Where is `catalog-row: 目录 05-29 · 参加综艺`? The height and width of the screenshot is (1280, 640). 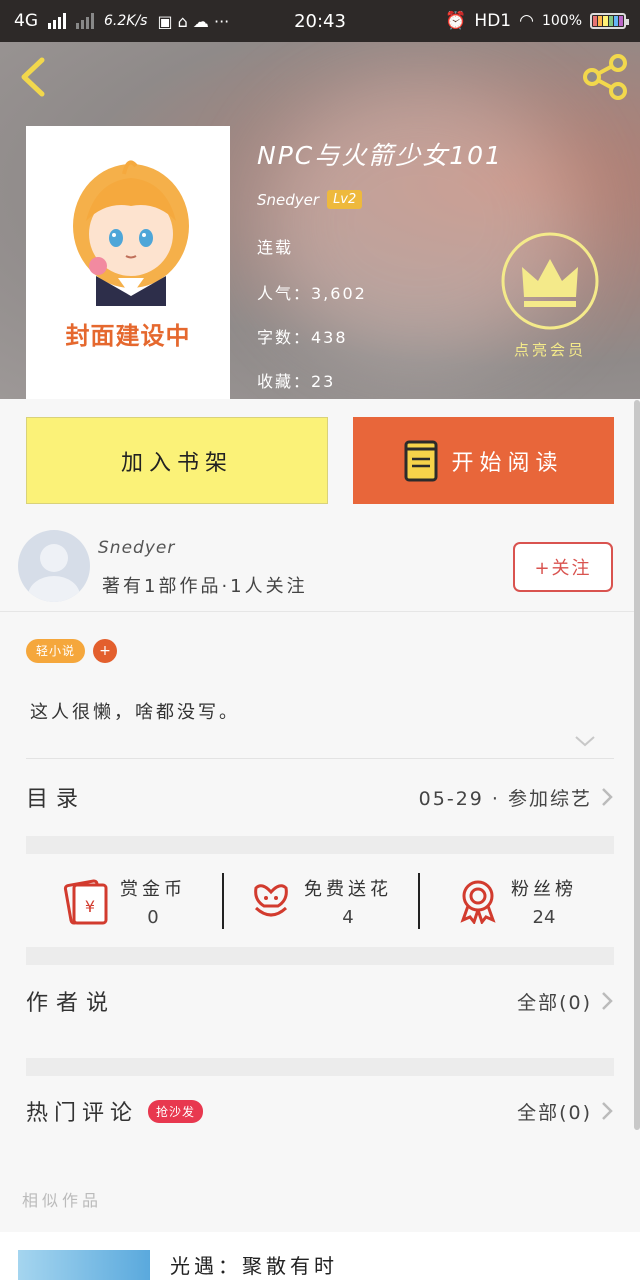
catalog-row: 目录 05-29 · 参加综艺 is located at coordinates (320, 797).